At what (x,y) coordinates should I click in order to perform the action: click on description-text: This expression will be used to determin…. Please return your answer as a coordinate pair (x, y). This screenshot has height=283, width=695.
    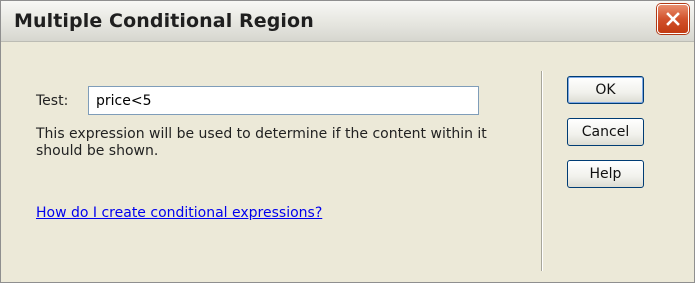
    Looking at the image, I should click on (261, 142).